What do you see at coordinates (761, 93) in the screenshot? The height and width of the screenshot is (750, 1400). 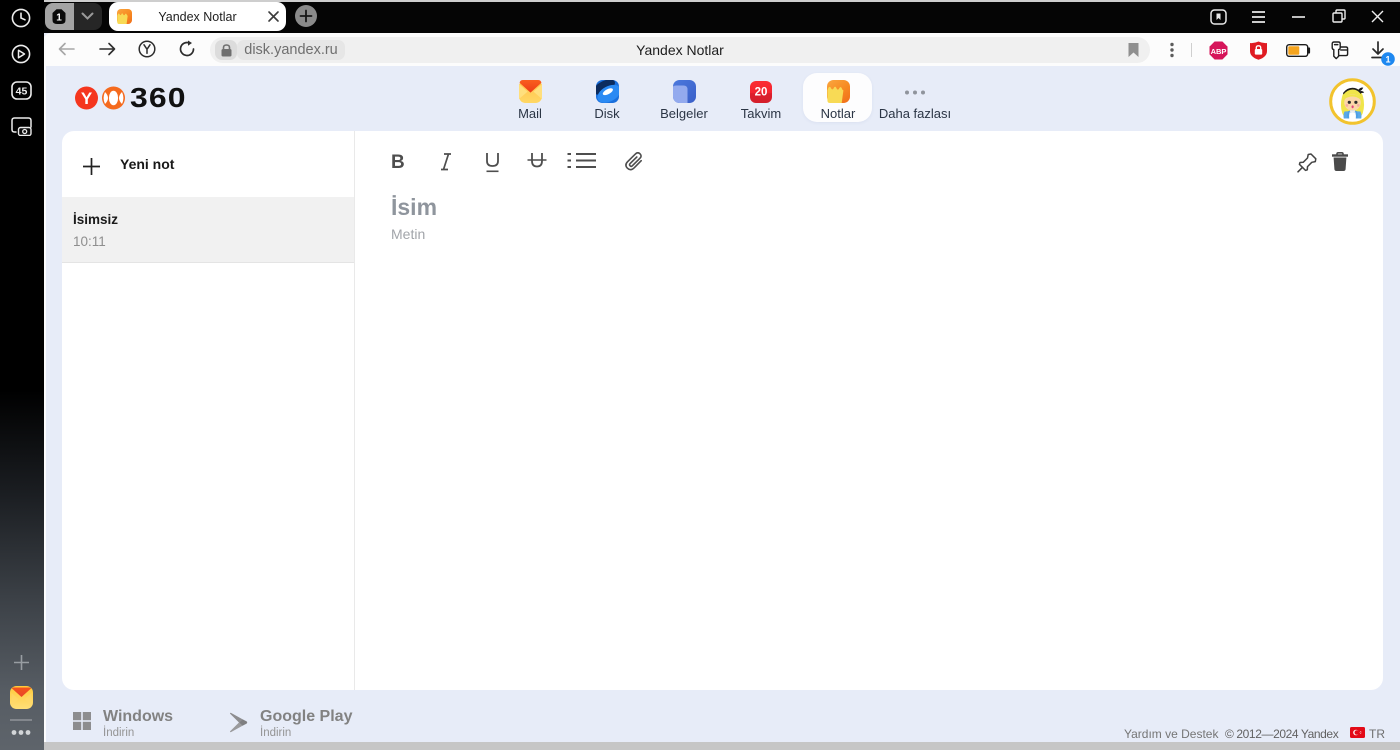 I see `svg-text: 20` at bounding box center [761, 93].